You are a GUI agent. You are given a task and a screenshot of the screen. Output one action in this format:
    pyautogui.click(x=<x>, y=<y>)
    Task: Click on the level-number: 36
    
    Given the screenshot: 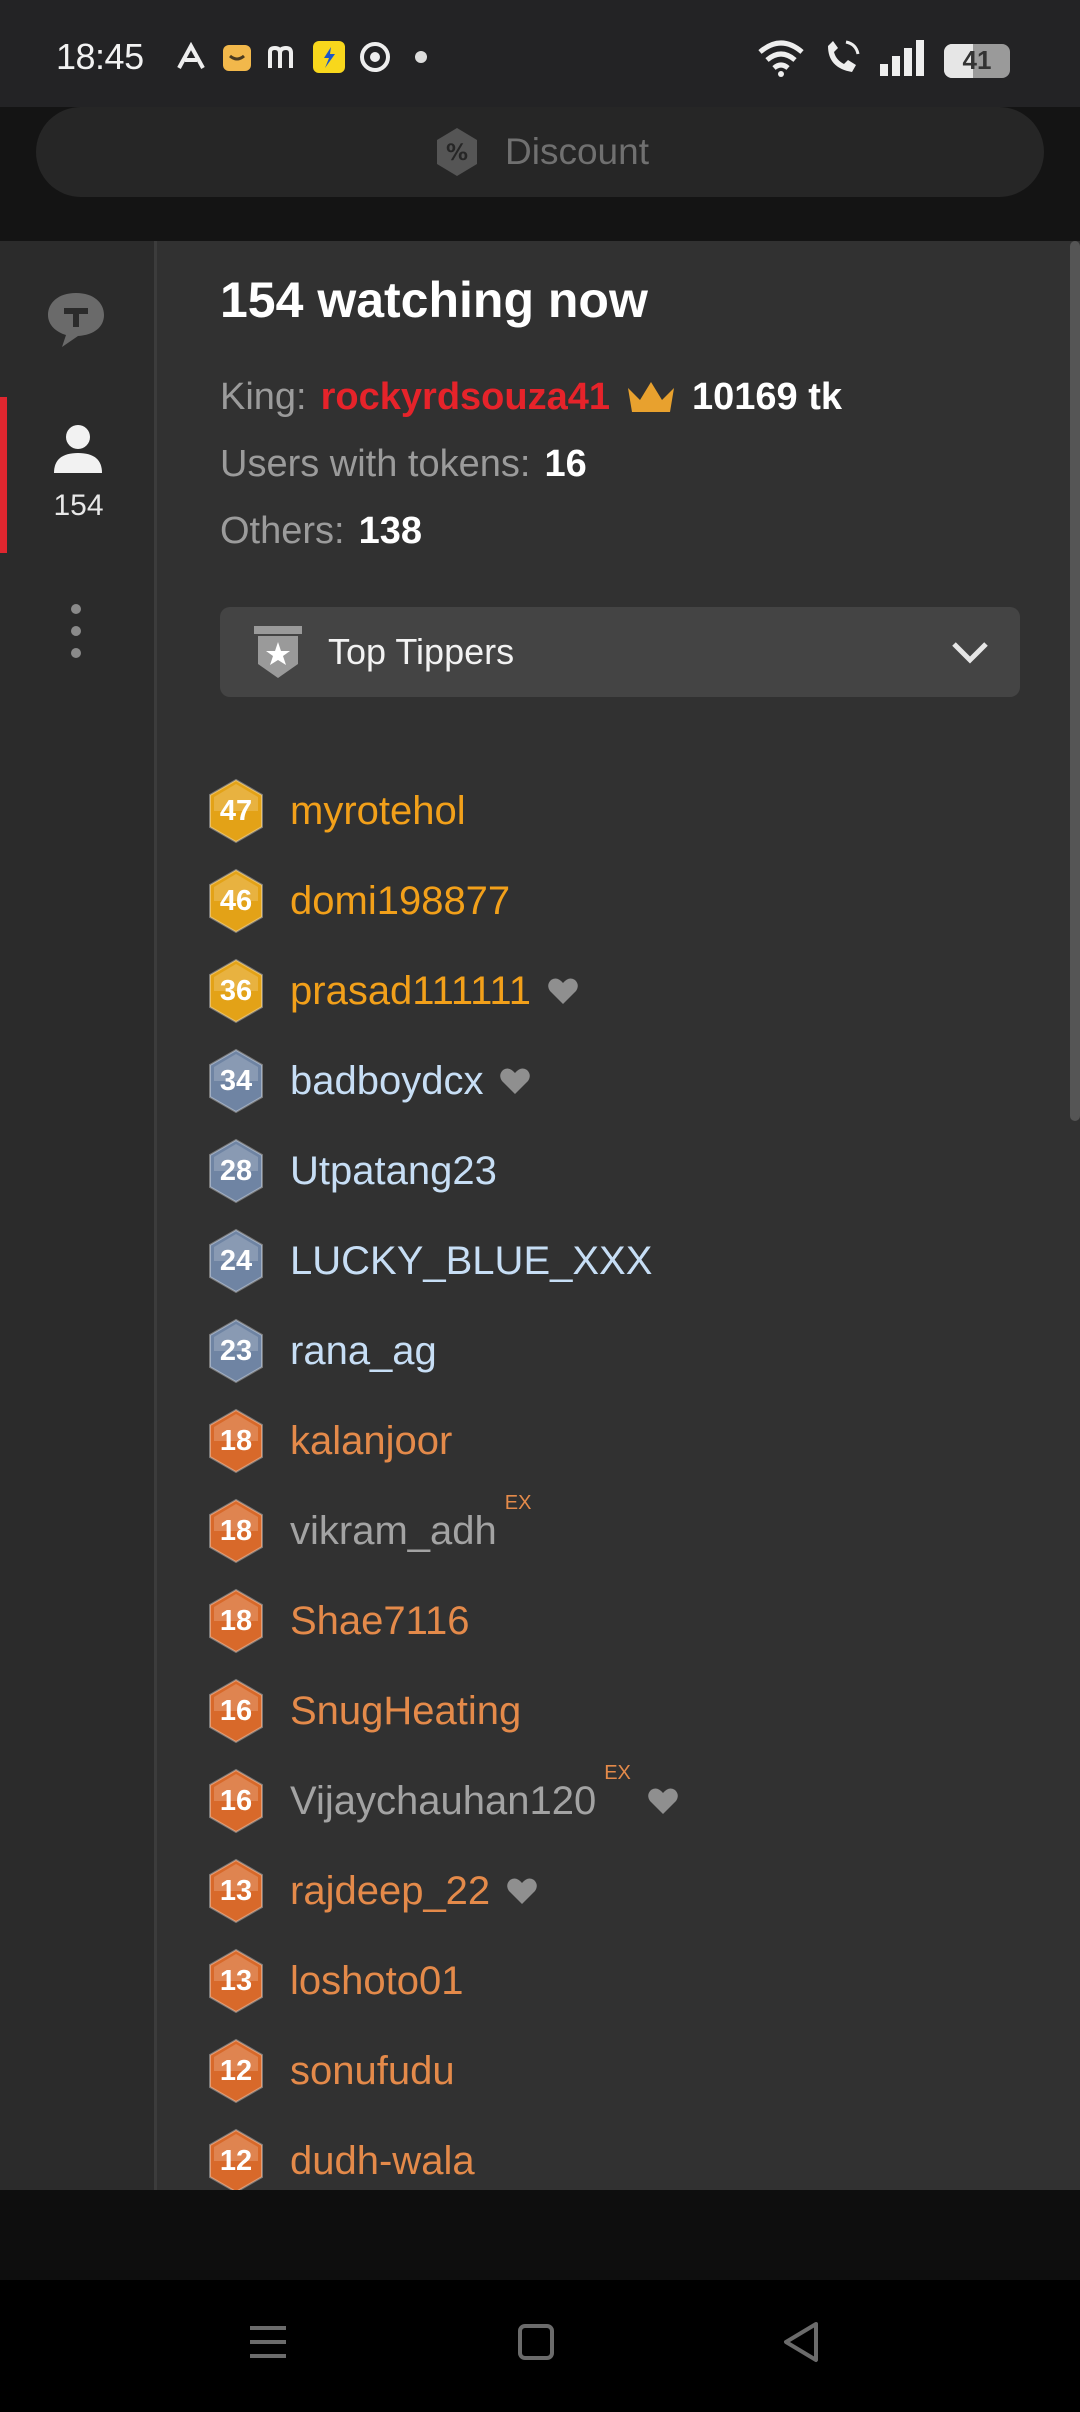 What is the action you would take?
    pyautogui.click(x=236, y=990)
    